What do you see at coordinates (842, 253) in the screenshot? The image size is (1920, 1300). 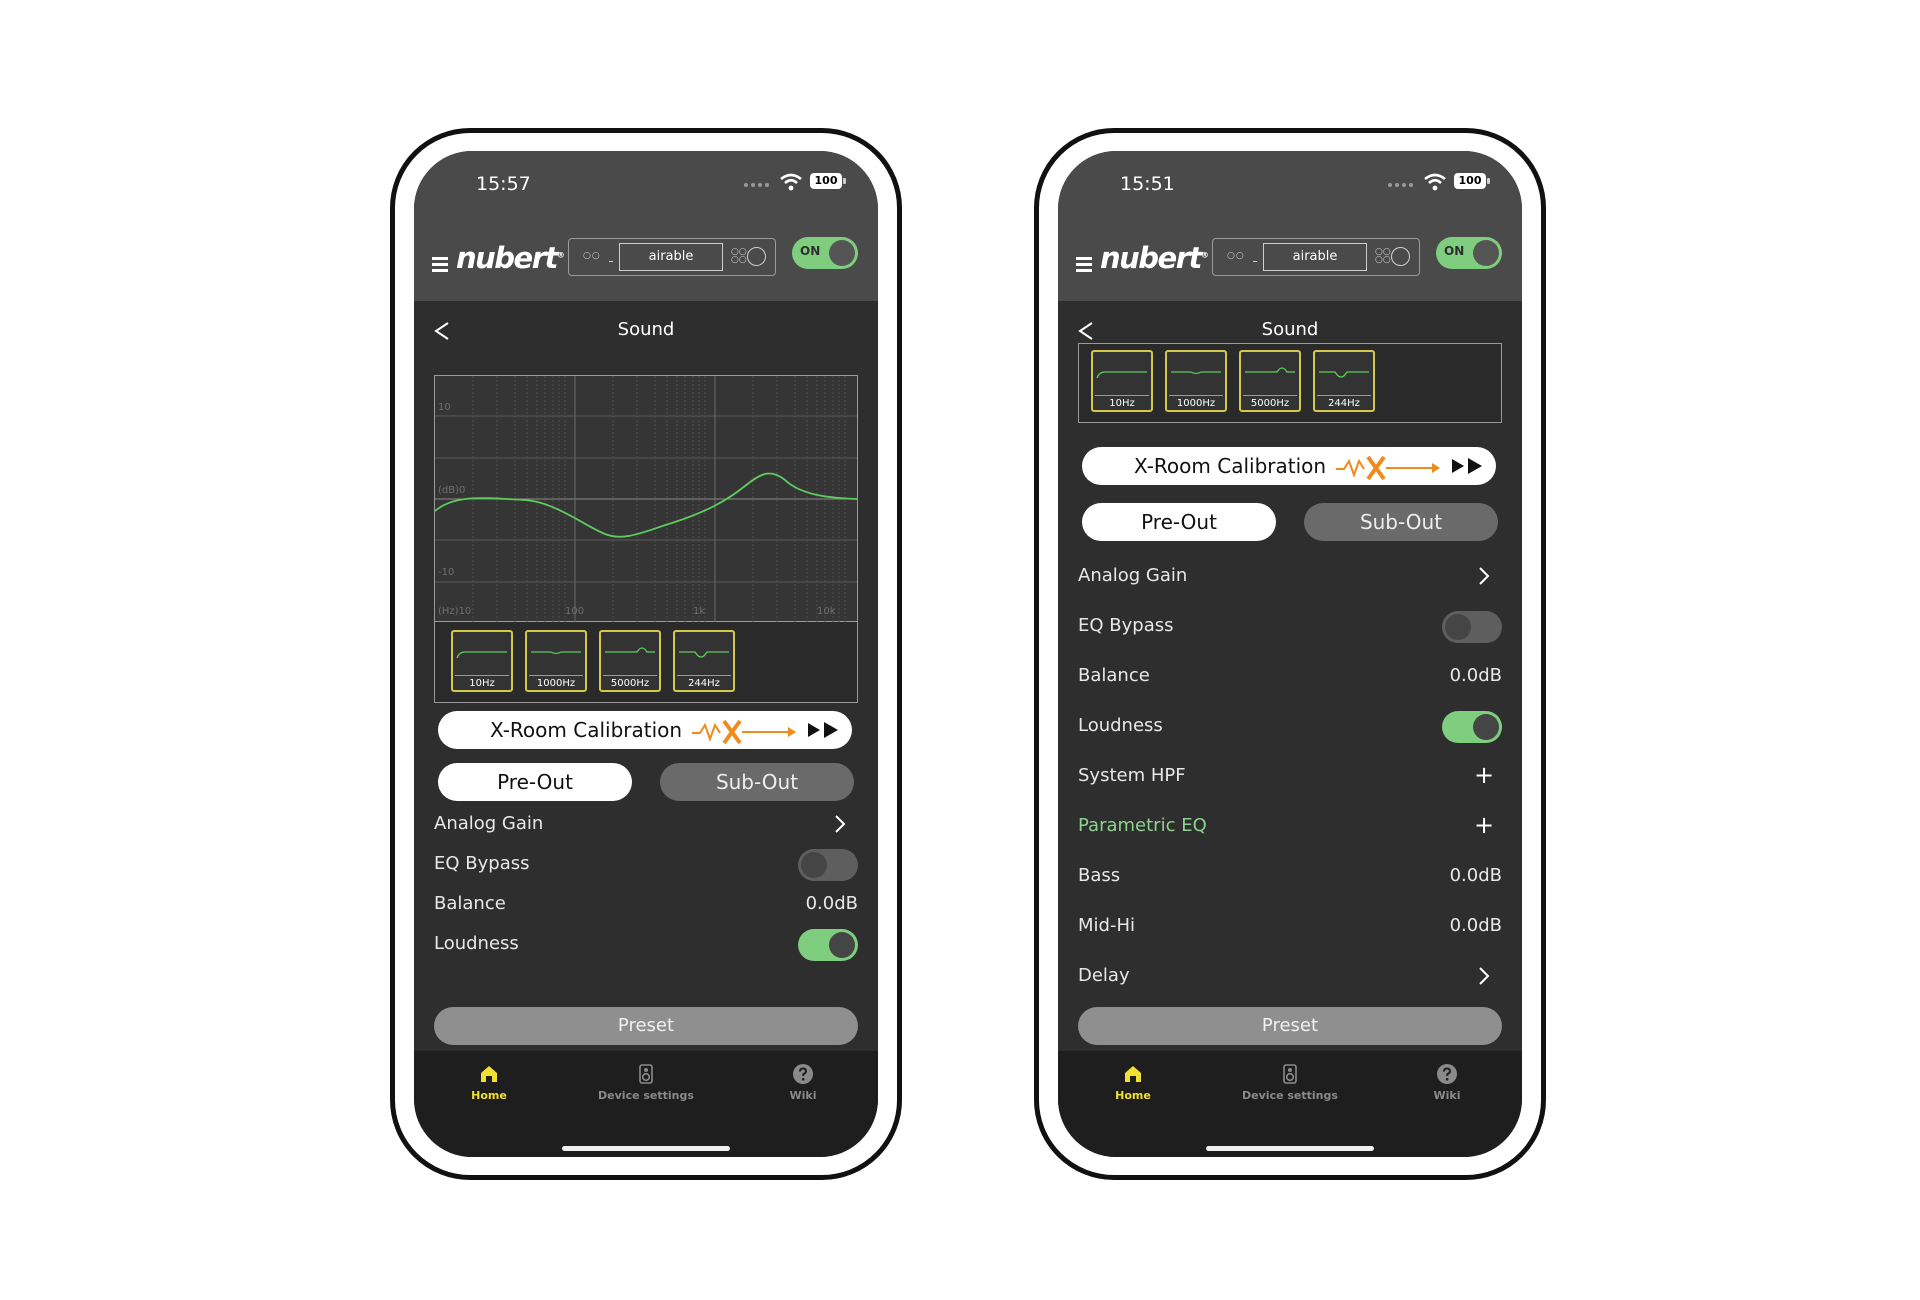 I see `power-toggle-knob` at bounding box center [842, 253].